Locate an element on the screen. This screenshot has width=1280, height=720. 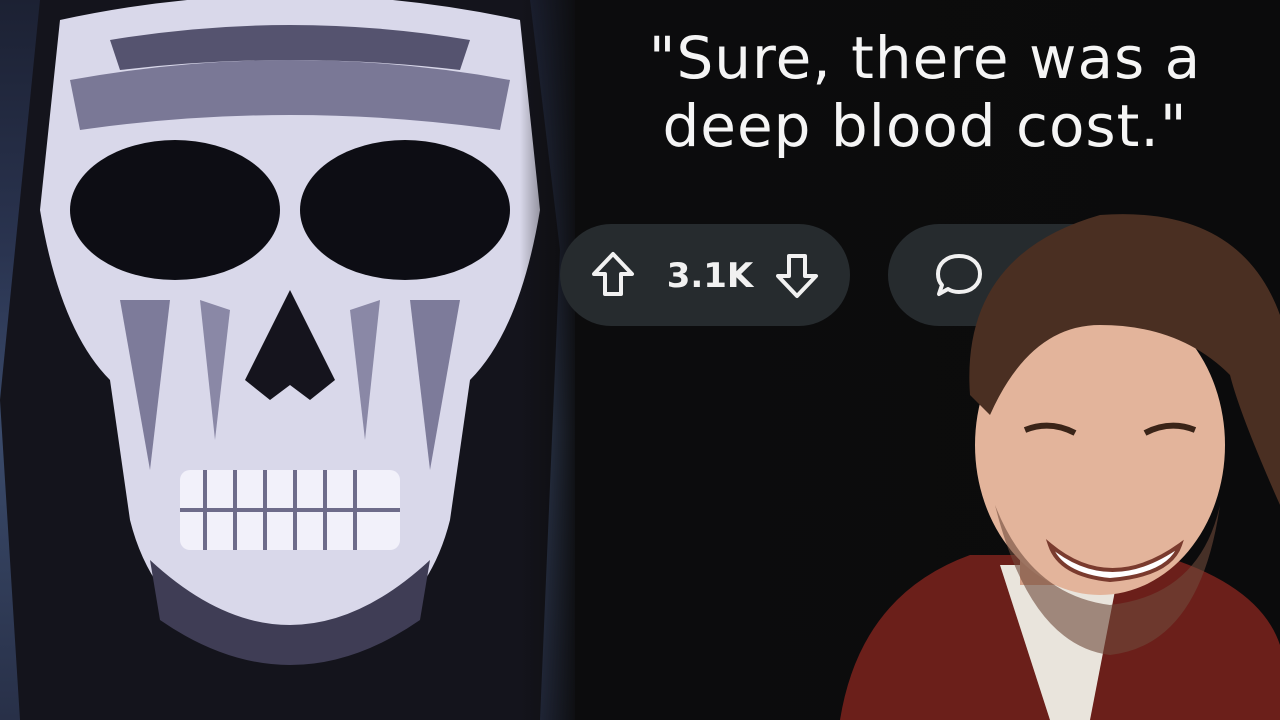
arrow-up-icon is located at coordinates (613, 277).